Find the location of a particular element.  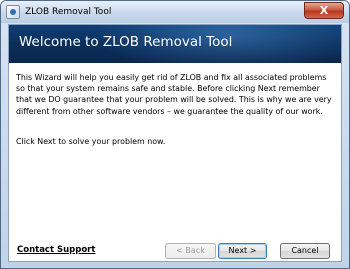

cancel-button: Cancel is located at coordinates (305, 251).